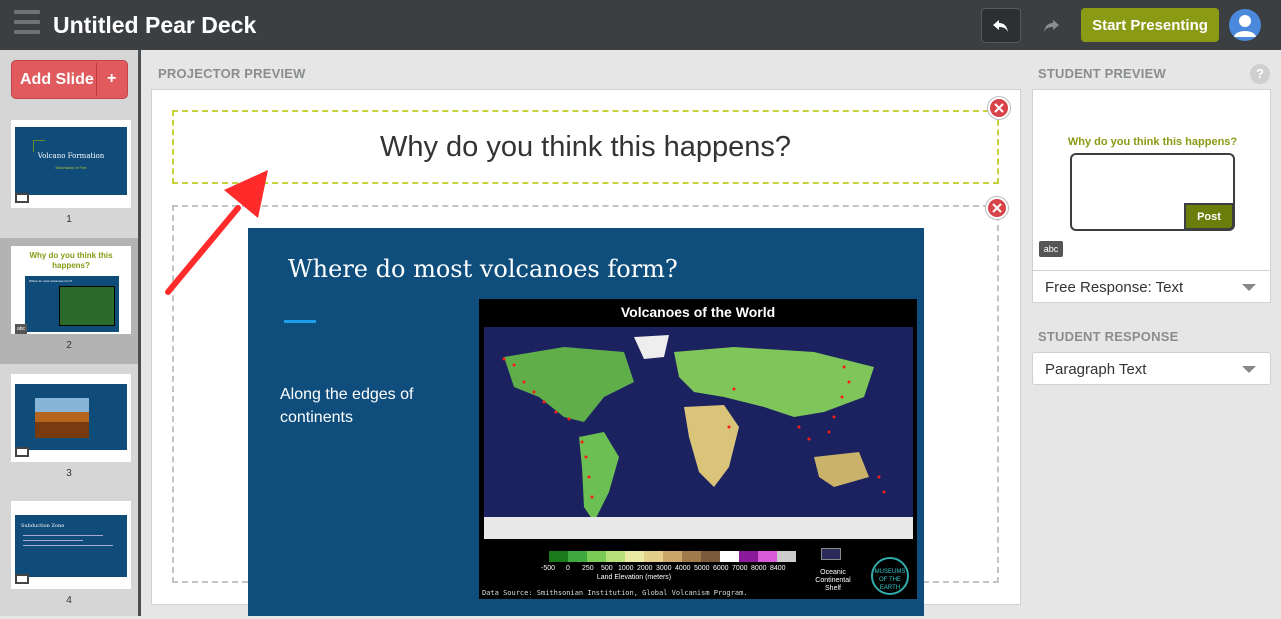  What do you see at coordinates (740, 568) in the screenshot?
I see `legend-tick: 7000` at bounding box center [740, 568].